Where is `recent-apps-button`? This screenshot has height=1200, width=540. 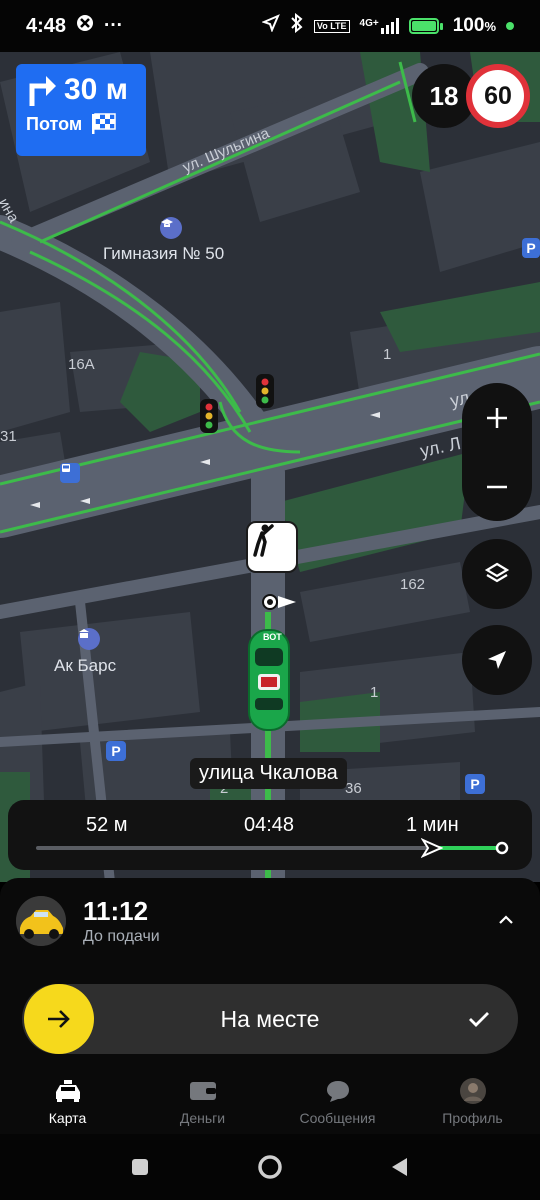 recent-apps-button is located at coordinates (140, 1167).